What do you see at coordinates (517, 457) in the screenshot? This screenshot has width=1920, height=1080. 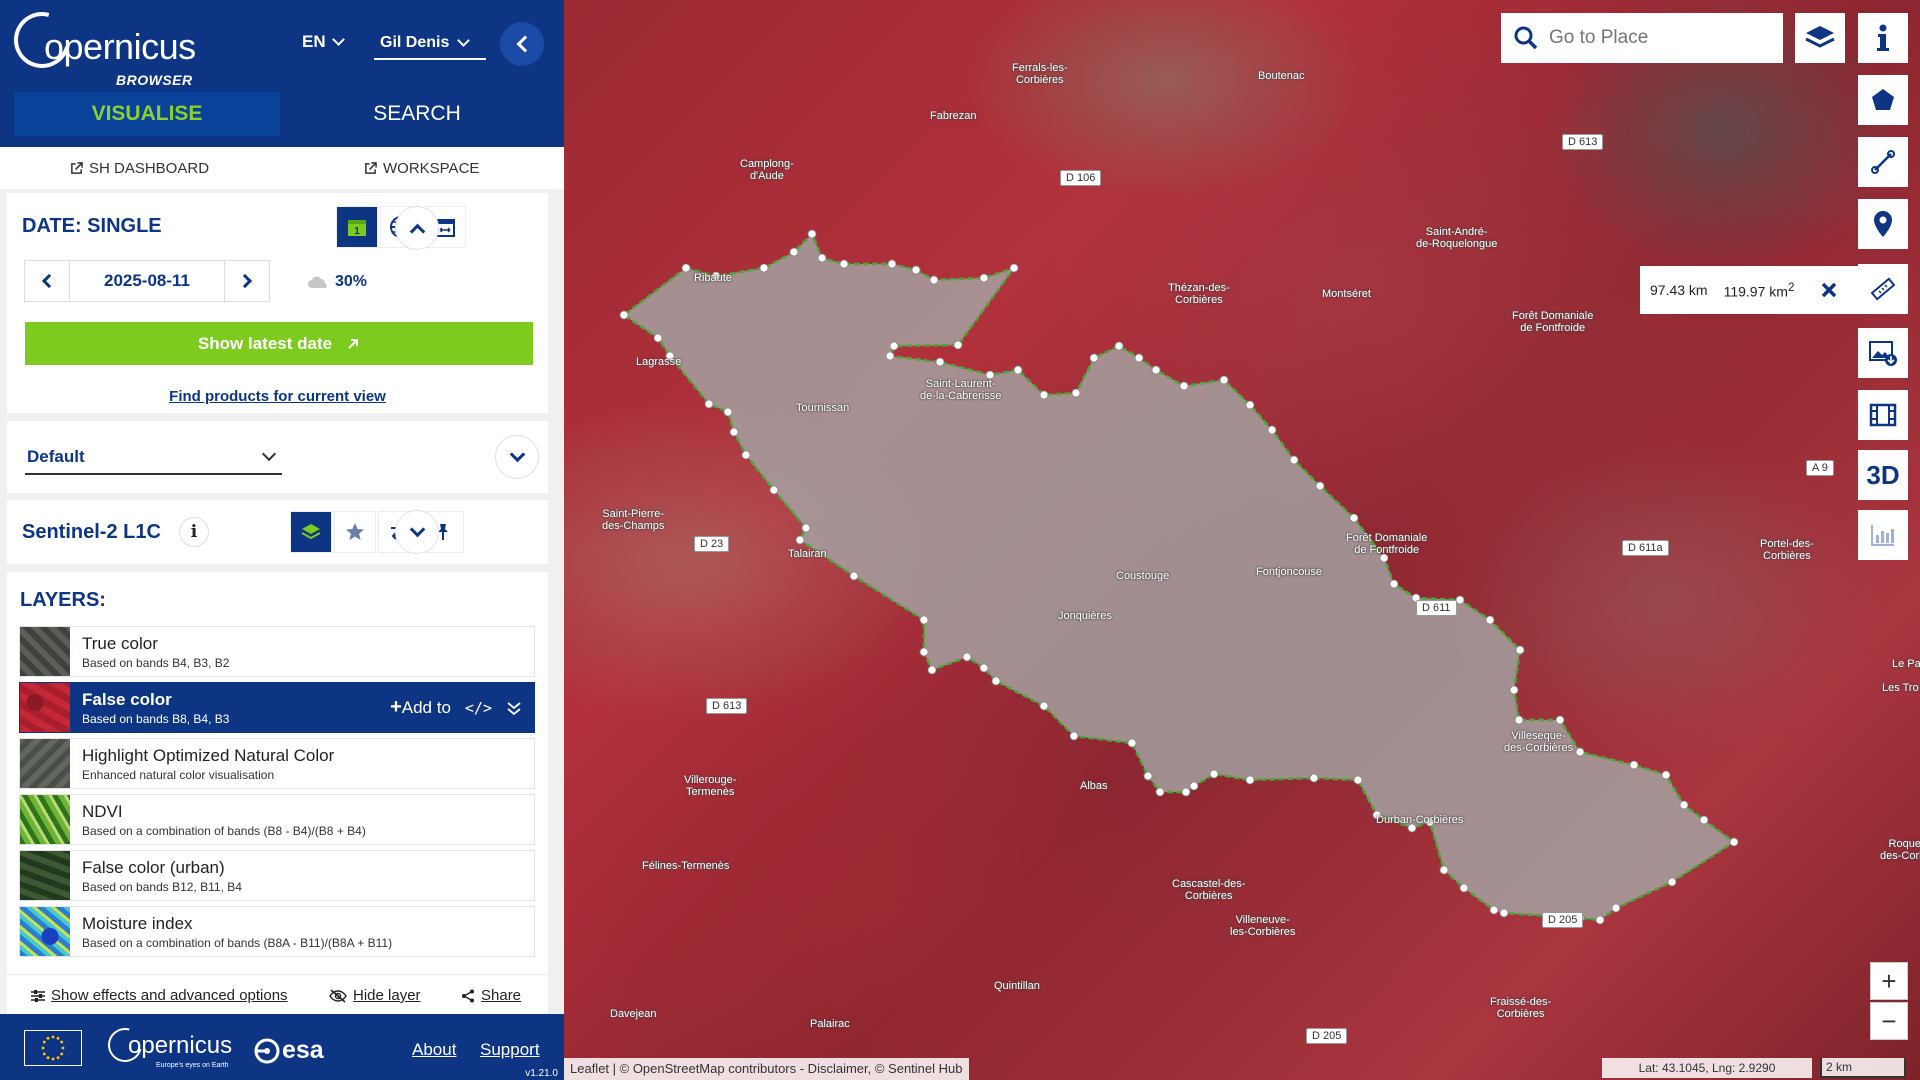 I see `expand-style-panel-button` at bounding box center [517, 457].